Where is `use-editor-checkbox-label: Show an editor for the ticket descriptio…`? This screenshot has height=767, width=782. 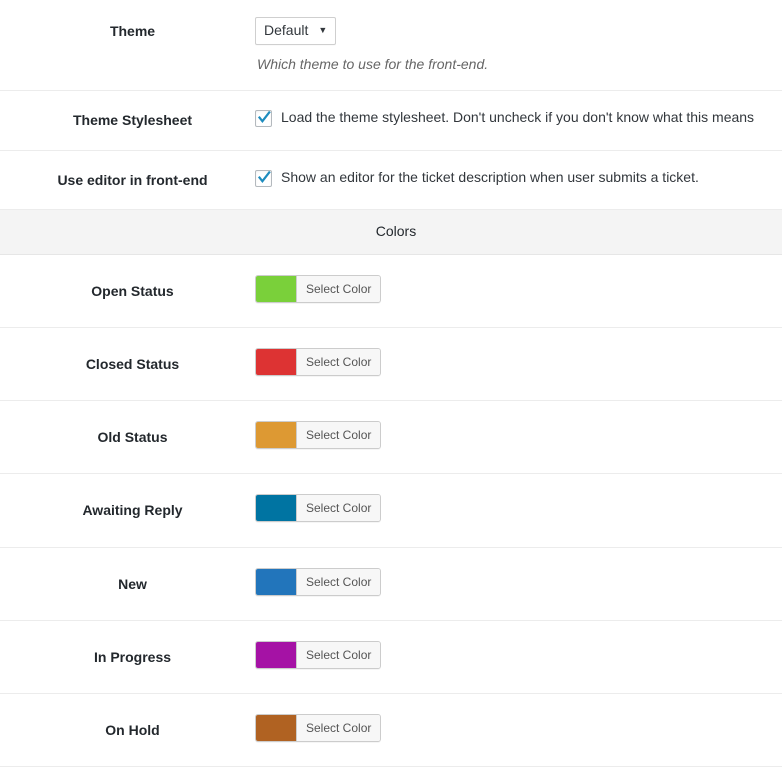 use-editor-checkbox-label: Show an editor for the ticket descriptio… is located at coordinates (490, 176).